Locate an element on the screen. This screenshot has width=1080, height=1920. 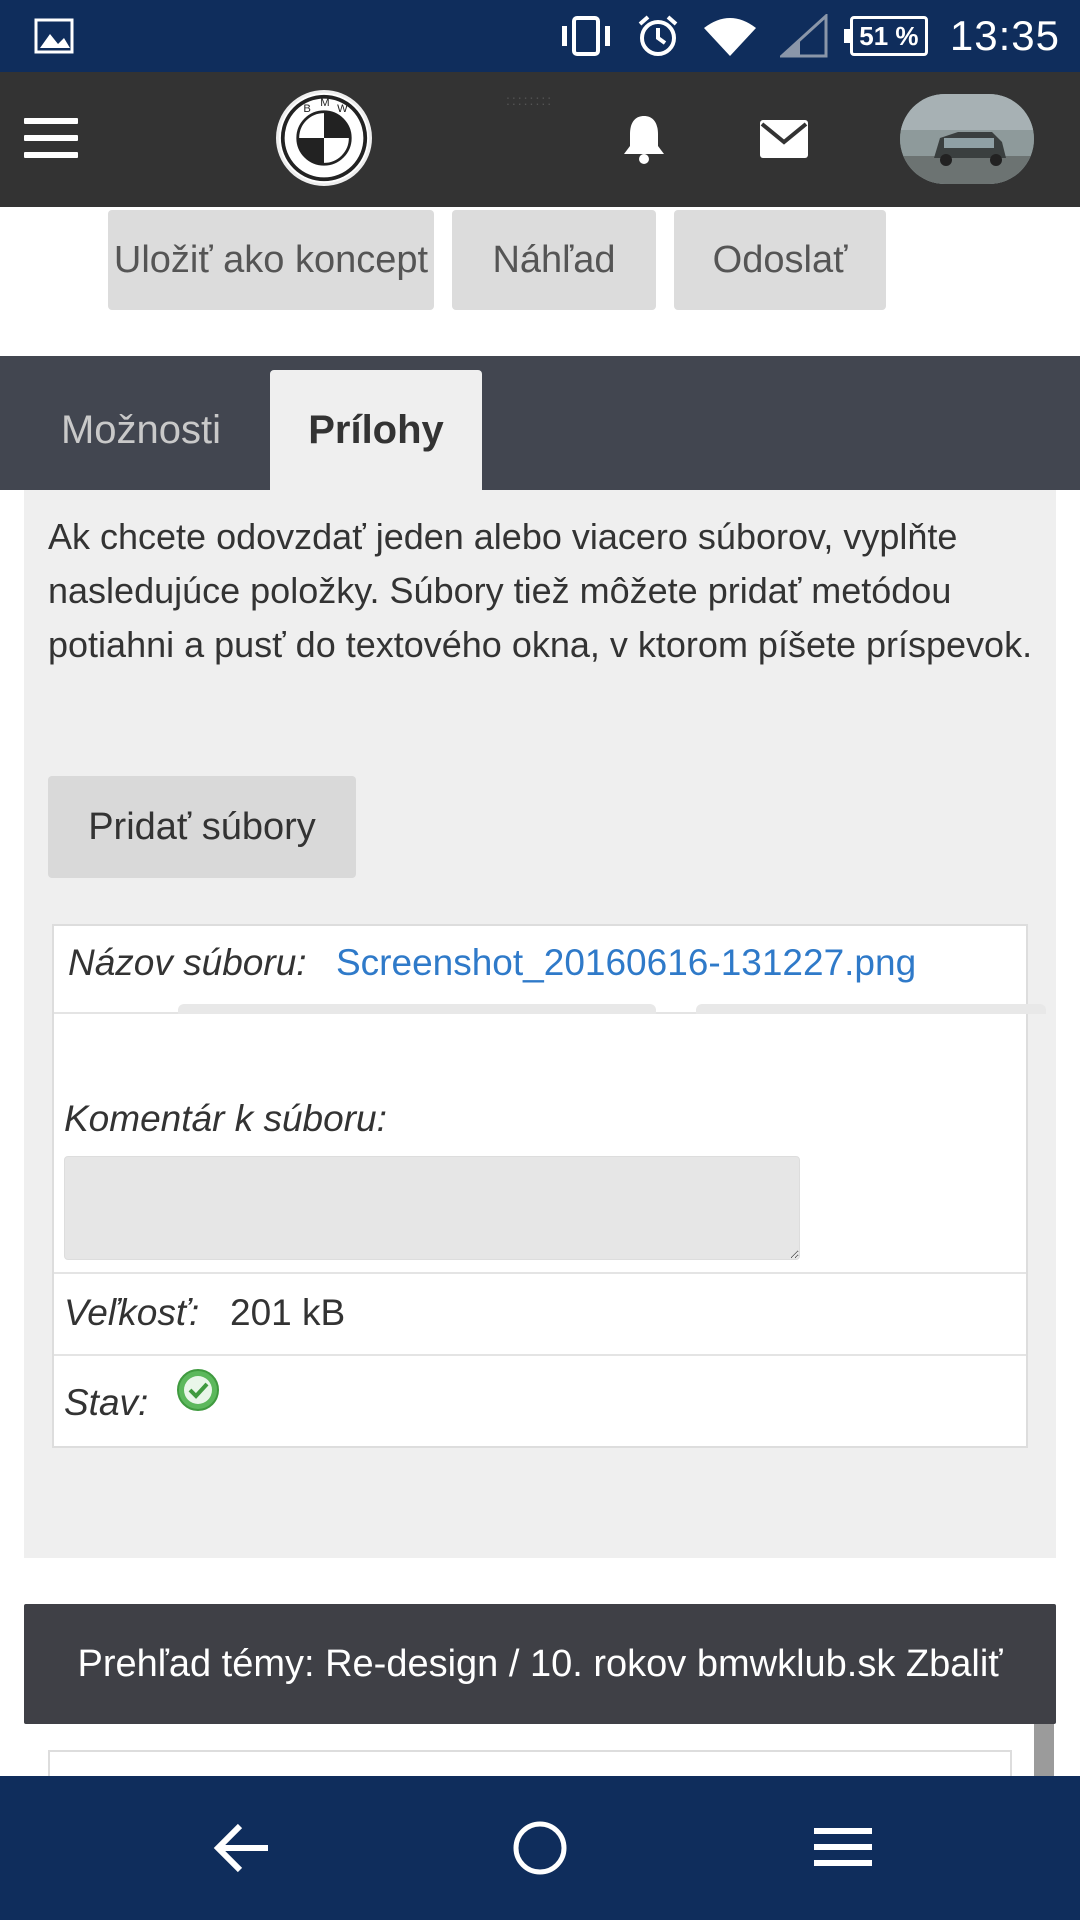
status-bar: 51 % 13:35 is located at coordinates (540, 36).